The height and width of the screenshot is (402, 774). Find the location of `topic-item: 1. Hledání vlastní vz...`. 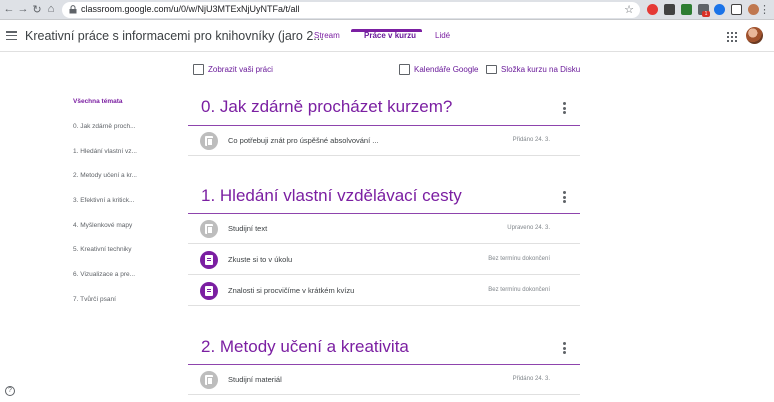

topic-item: 1. Hledání vlastní vz... is located at coordinates (105, 151).